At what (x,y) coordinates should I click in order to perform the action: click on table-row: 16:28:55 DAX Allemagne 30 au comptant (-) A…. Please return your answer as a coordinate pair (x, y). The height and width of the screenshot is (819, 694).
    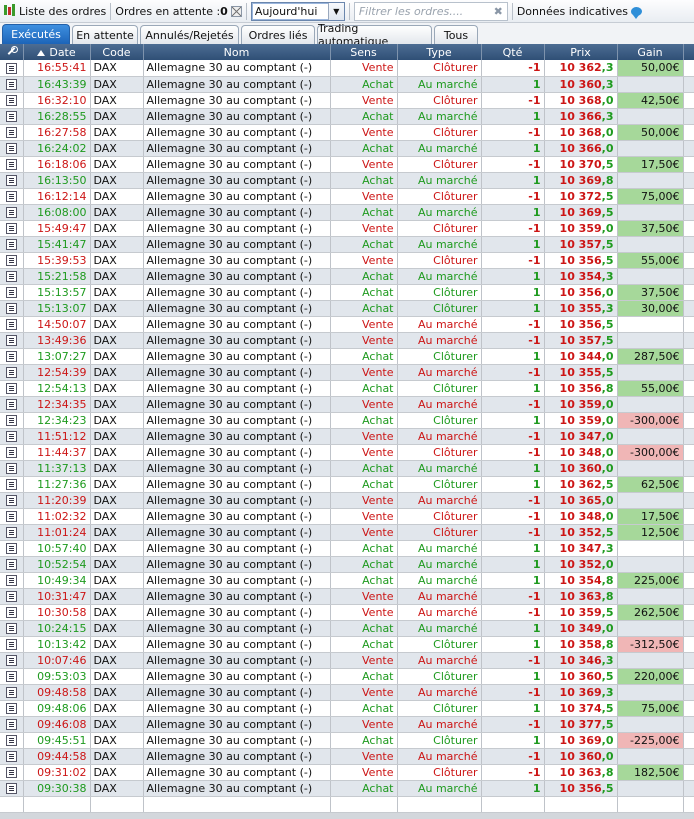
    Looking at the image, I should click on (347, 116).